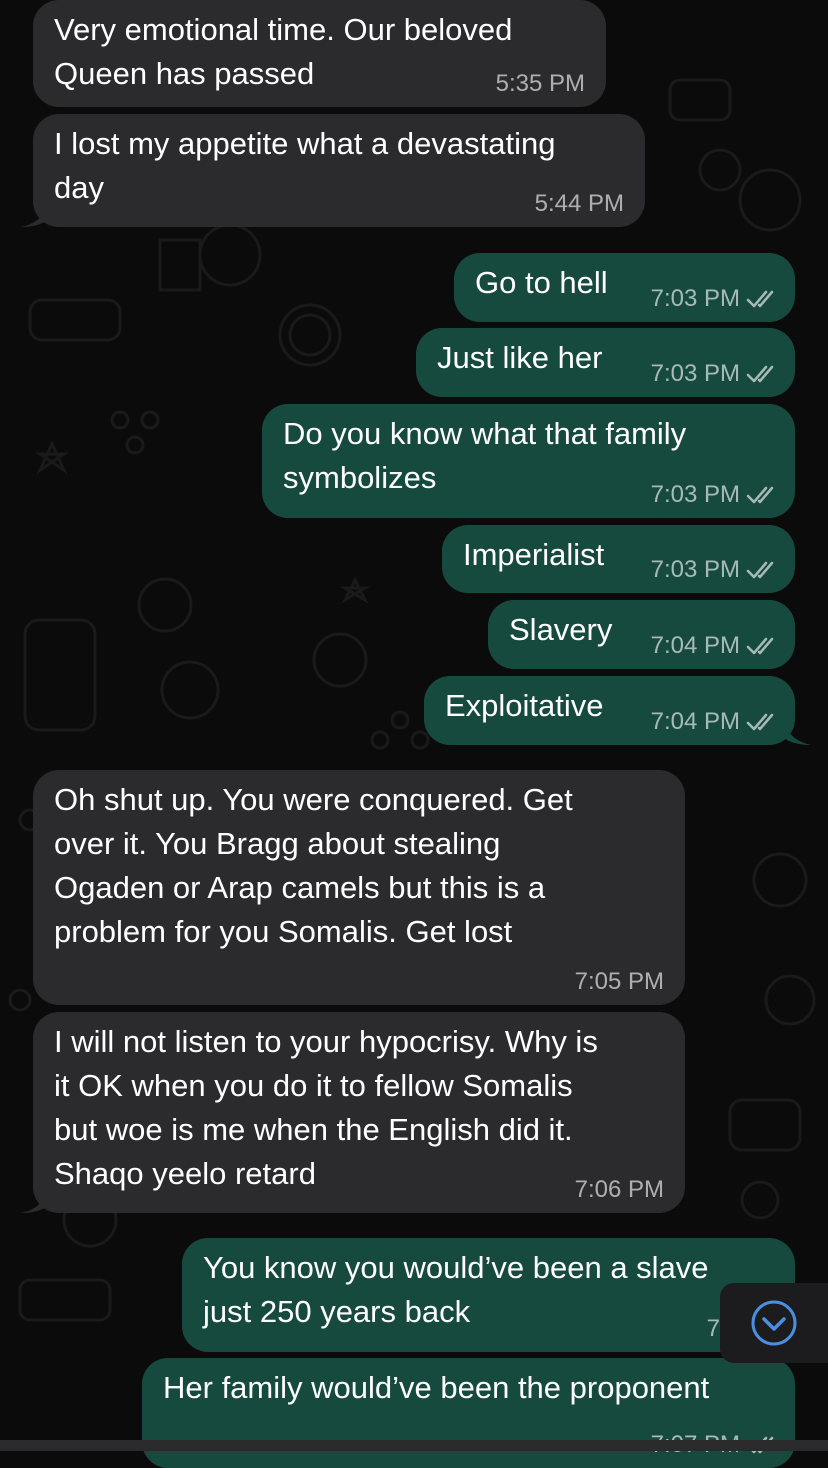 The image size is (828, 1468). I want to click on message-text: Her family would’ve been the proponent, so click(436, 1388).